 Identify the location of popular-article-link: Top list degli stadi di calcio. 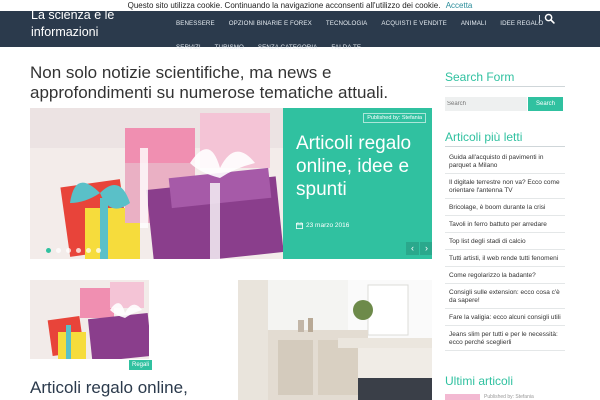
(505, 243).